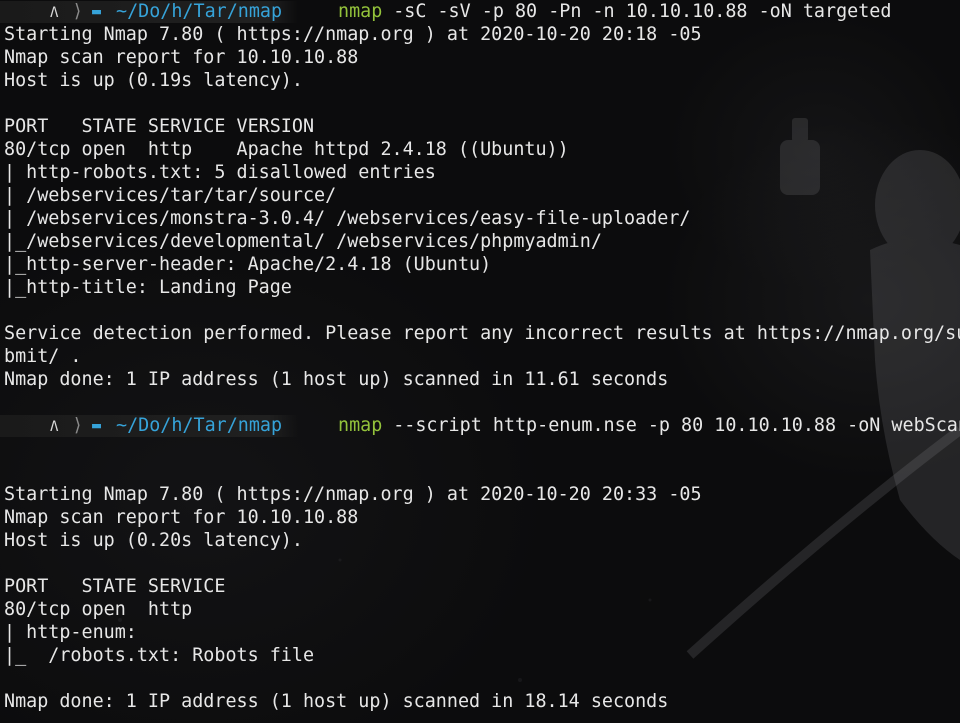  I want to click on output-line: | http-robots.txt: 5 disallowed entries, so click(220, 172).